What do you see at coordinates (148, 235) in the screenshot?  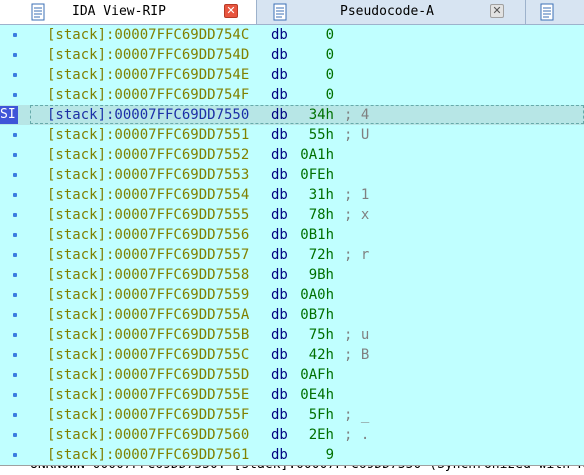 I see `address: [stack]:00007FFC69DD7556` at bounding box center [148, 235].